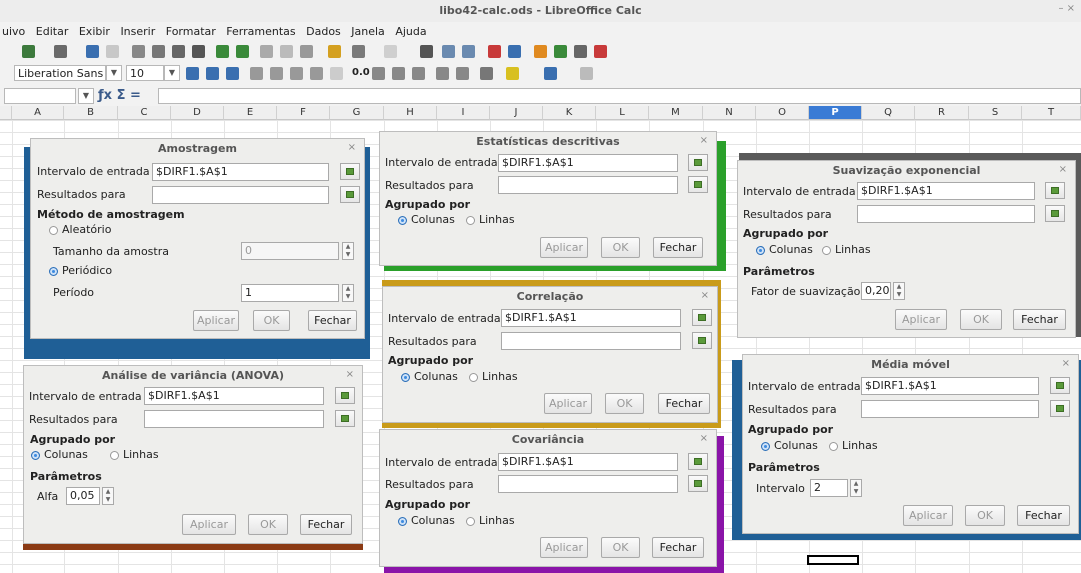 This screenshot has width=1081, height=573. Describe the element at coordinates (560, 51) in the screenshot. I see `special-character-icon` at that location.